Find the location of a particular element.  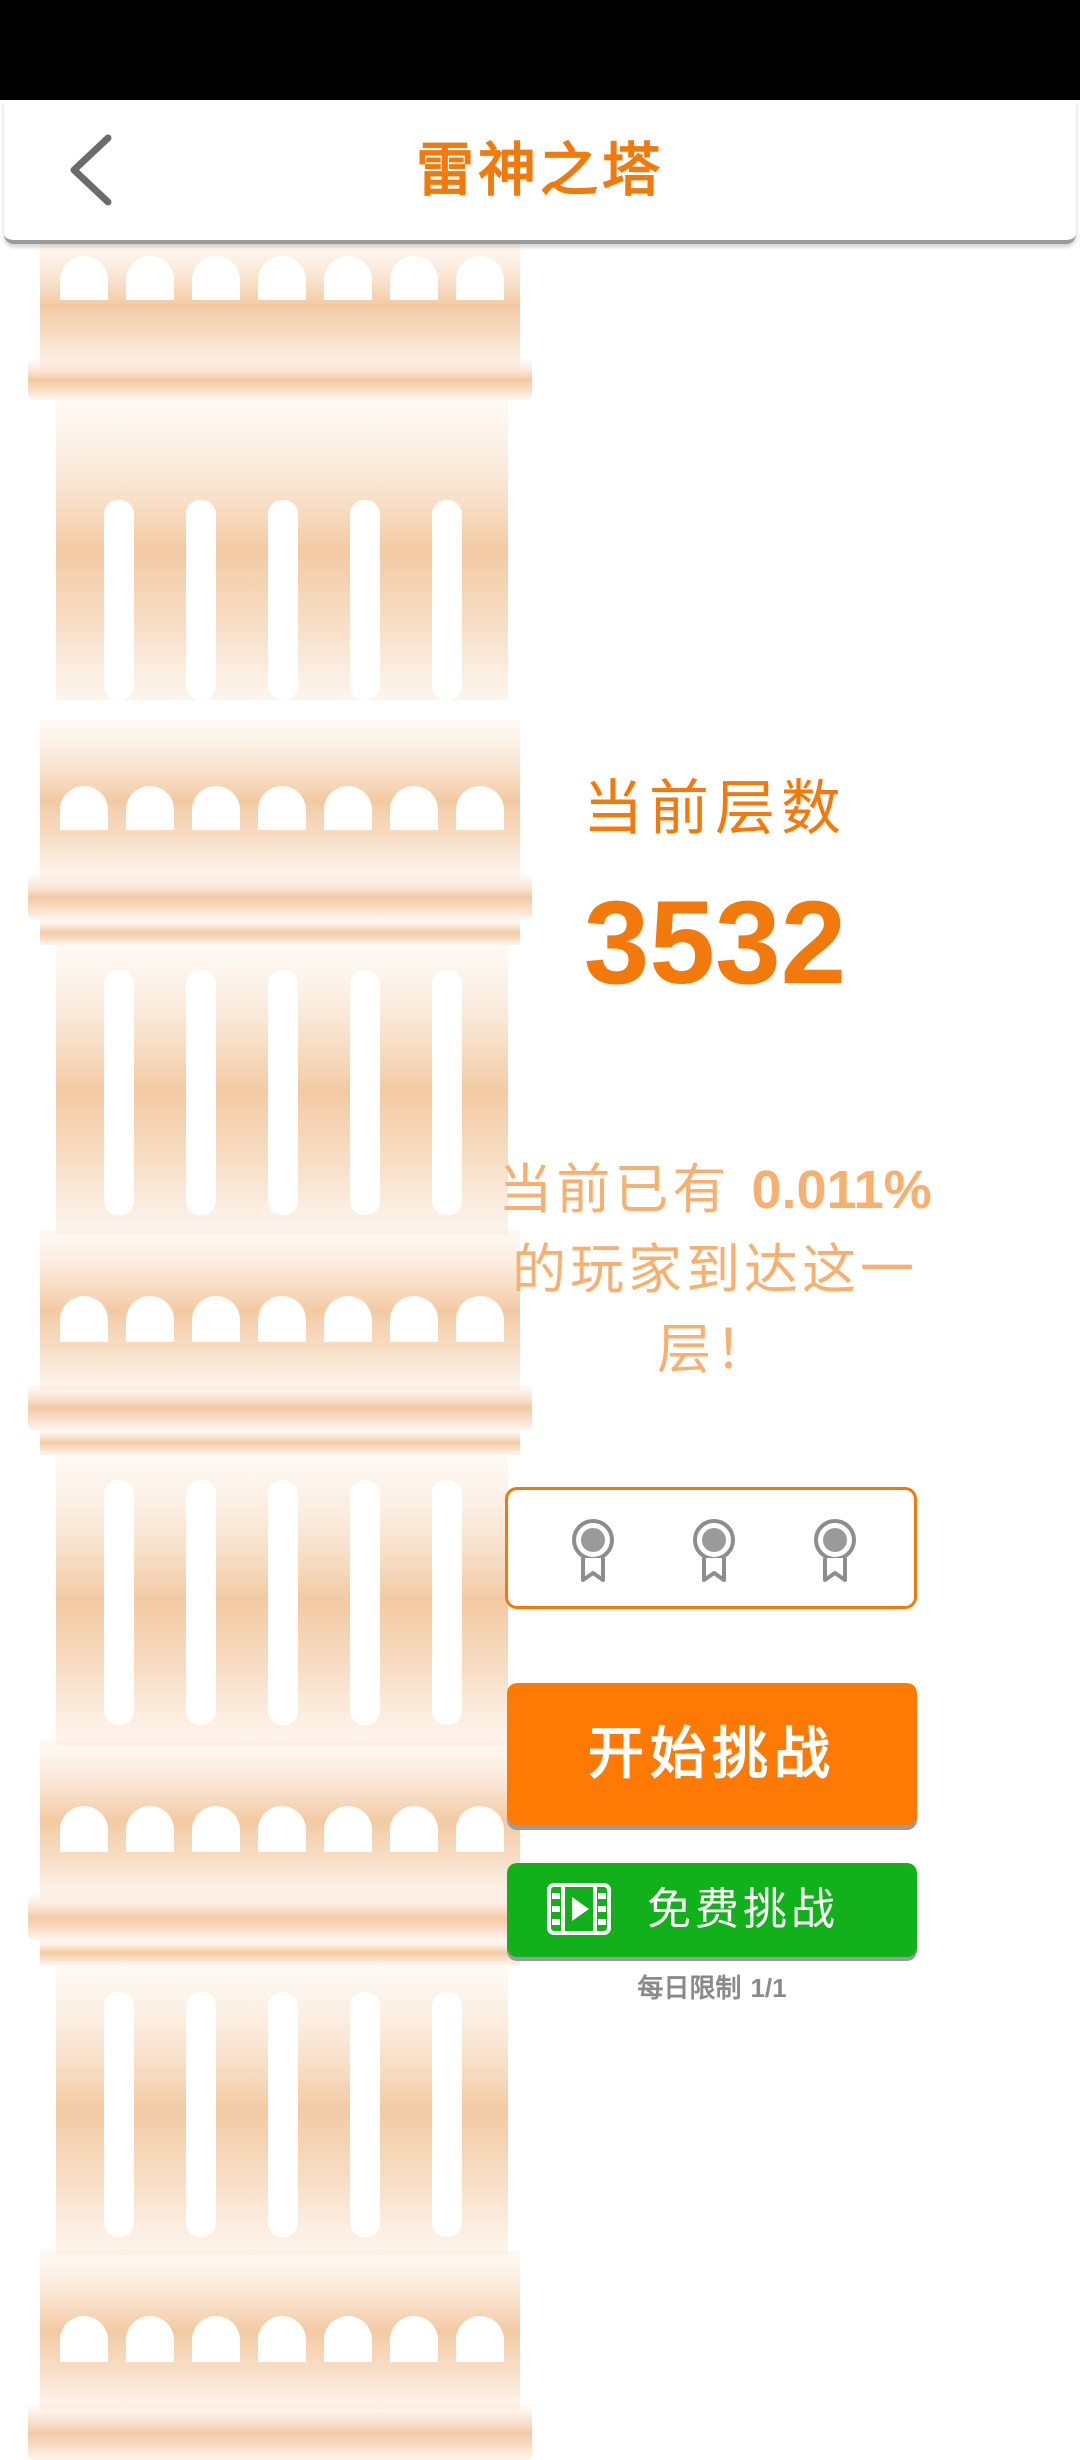

current-floor-number: 3532 is located at coordinates (715, 943).